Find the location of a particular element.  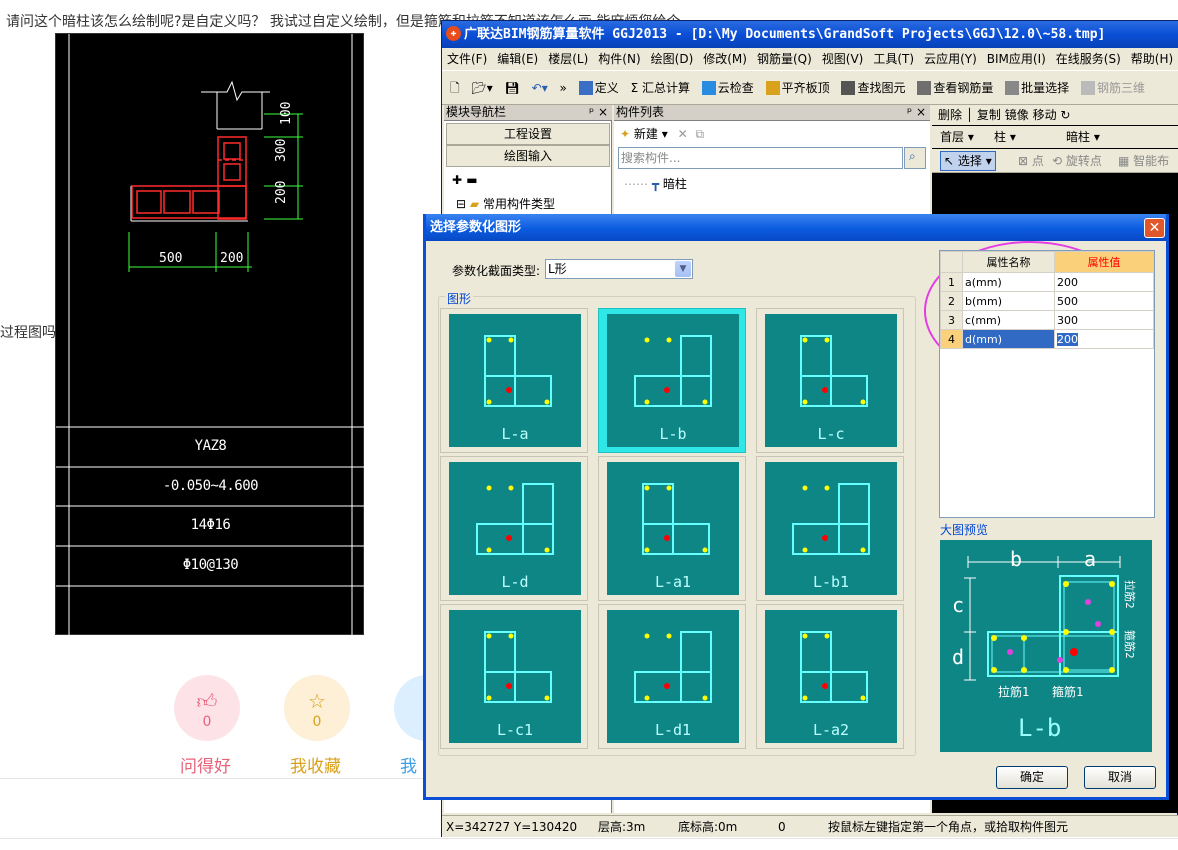

prop-value-d: 200 is located at coordinates (1104, 339).